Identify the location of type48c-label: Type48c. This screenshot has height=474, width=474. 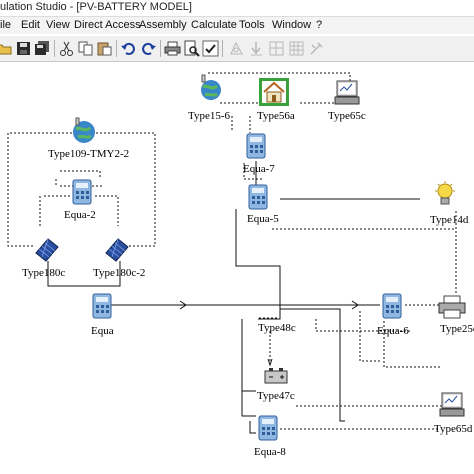
(277, 328).